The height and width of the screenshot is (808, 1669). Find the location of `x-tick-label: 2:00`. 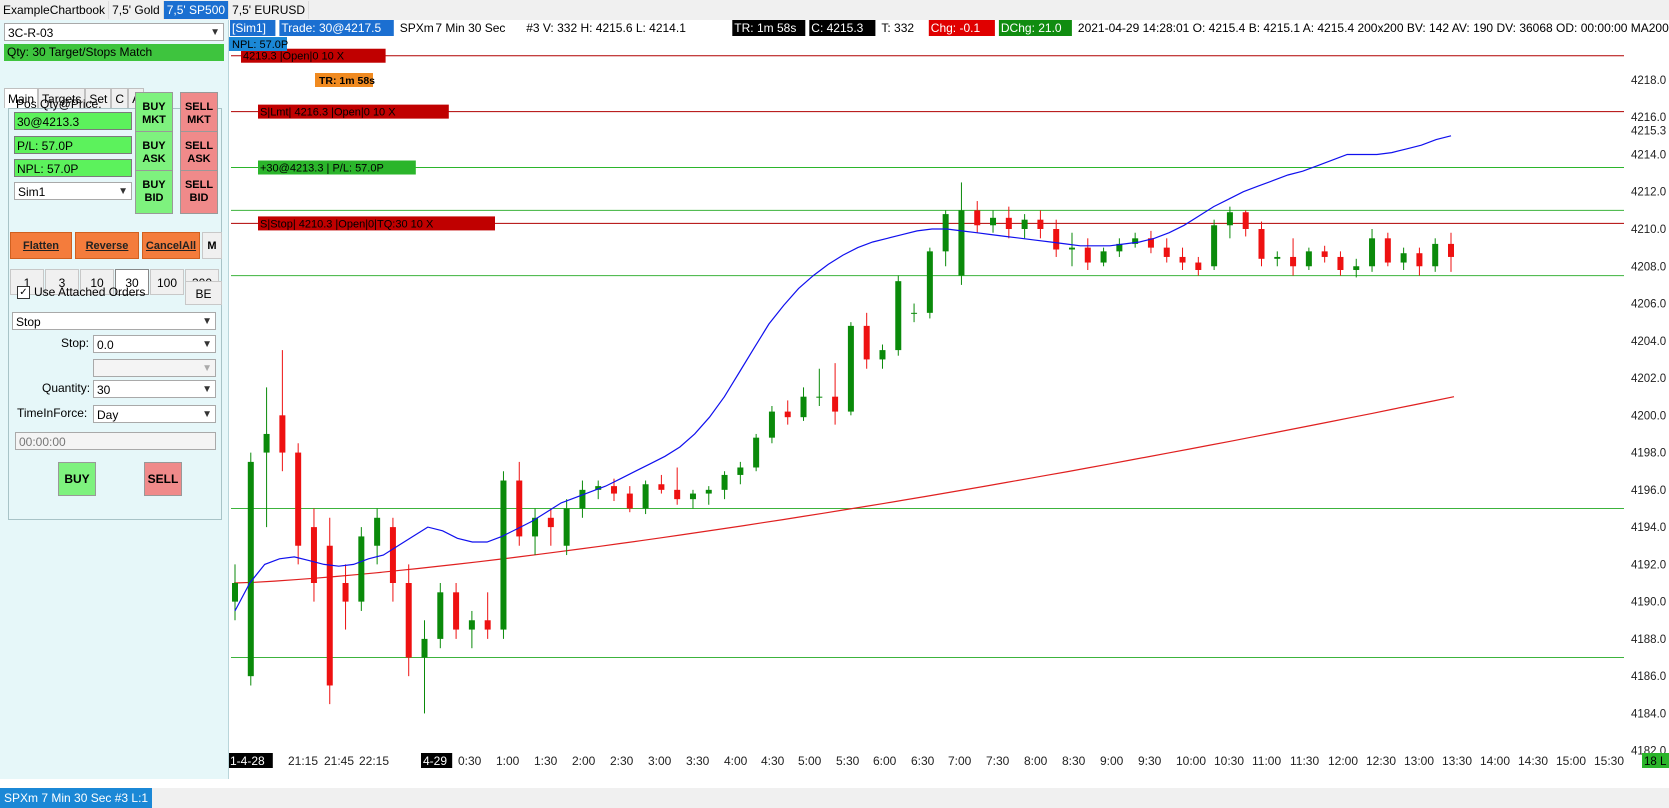

x-tick-label: 2:00 is located at coordinates (584, 761).